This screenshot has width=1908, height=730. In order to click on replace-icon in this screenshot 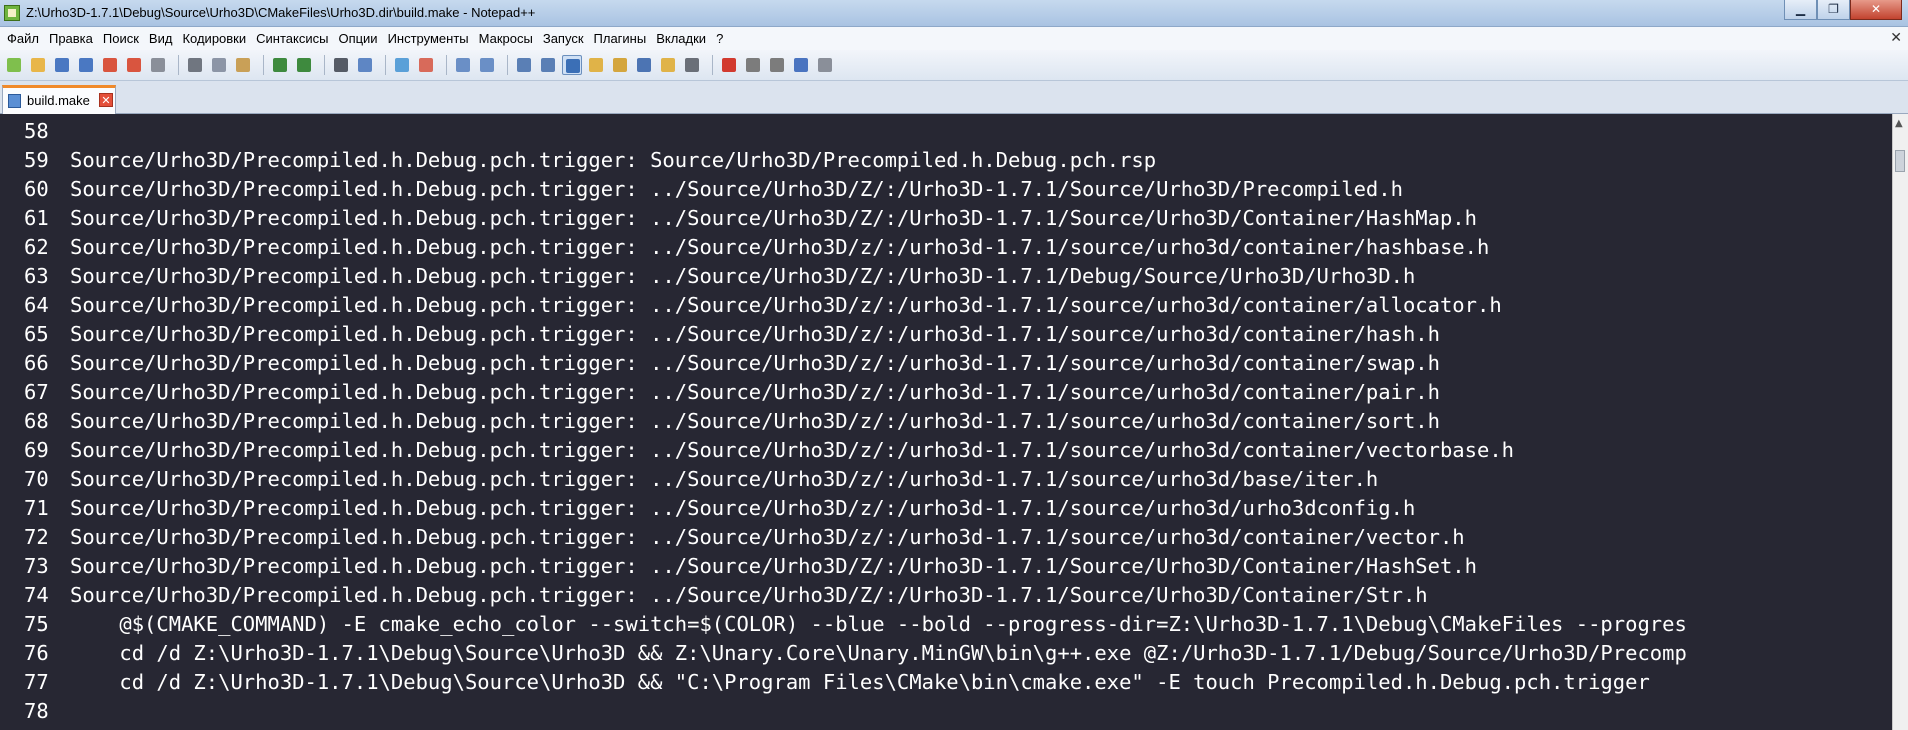, I will do `click(365, 65)`.